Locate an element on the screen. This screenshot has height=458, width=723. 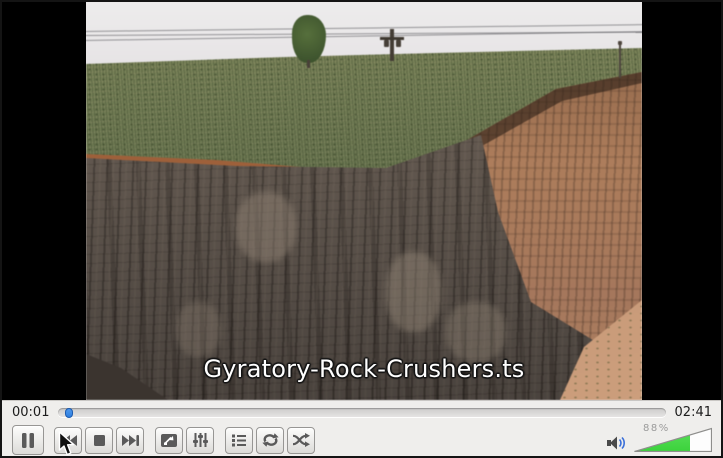
shuffle-button is located at coordinates (301, 440).